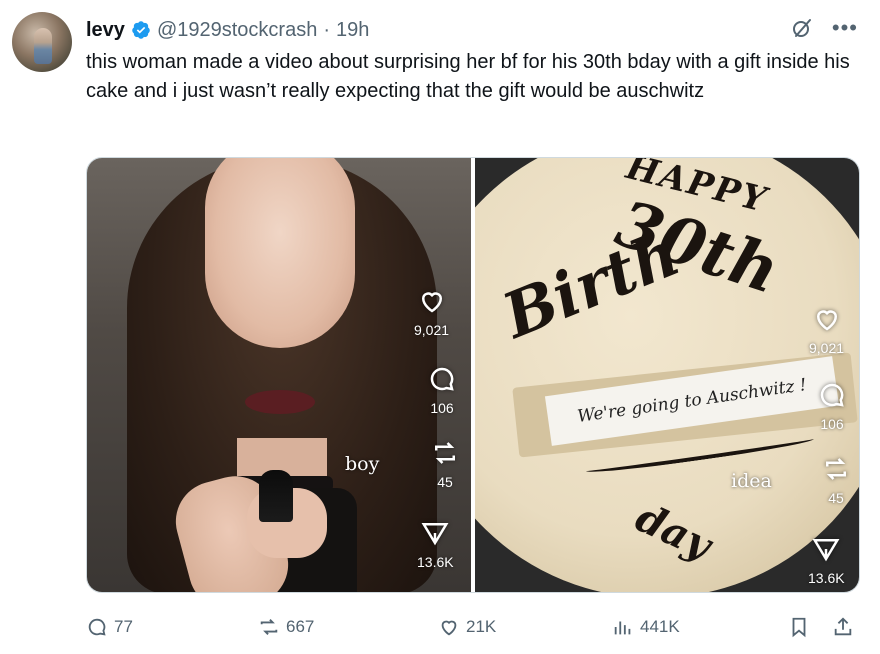 Image resolution: width=880 pixels, height=654 pixels. What do you see at coordinates (43, 46) in the screenshot?
I see `avatar-figure` at bounding box center [43, 46].